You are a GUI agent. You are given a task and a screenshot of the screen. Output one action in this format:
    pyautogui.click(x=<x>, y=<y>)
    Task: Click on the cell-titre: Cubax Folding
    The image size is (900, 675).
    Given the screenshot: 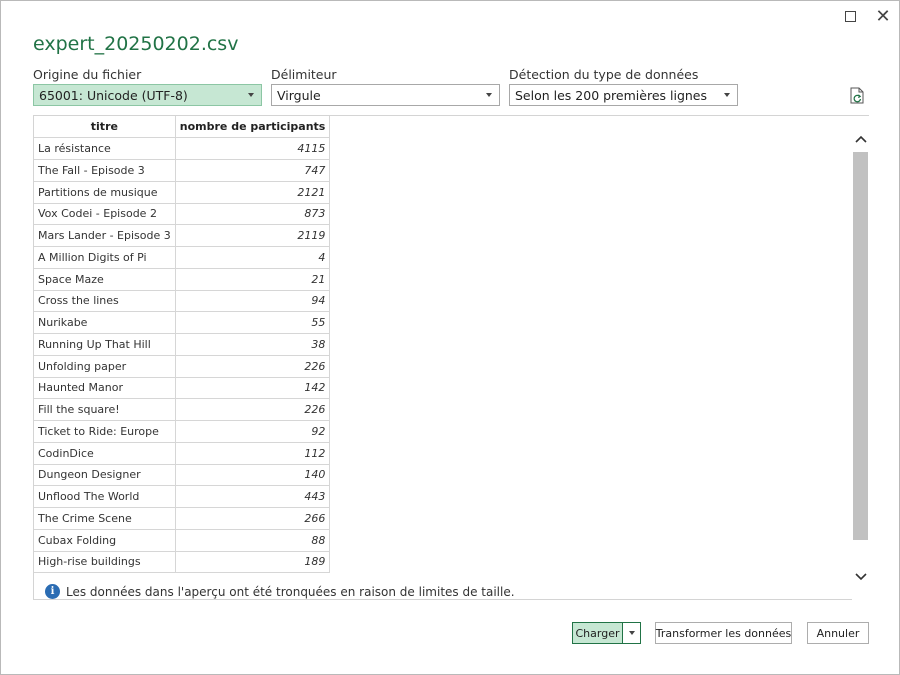 What is the action you would take?
    pyautogui.click(x=105, y=540)
    